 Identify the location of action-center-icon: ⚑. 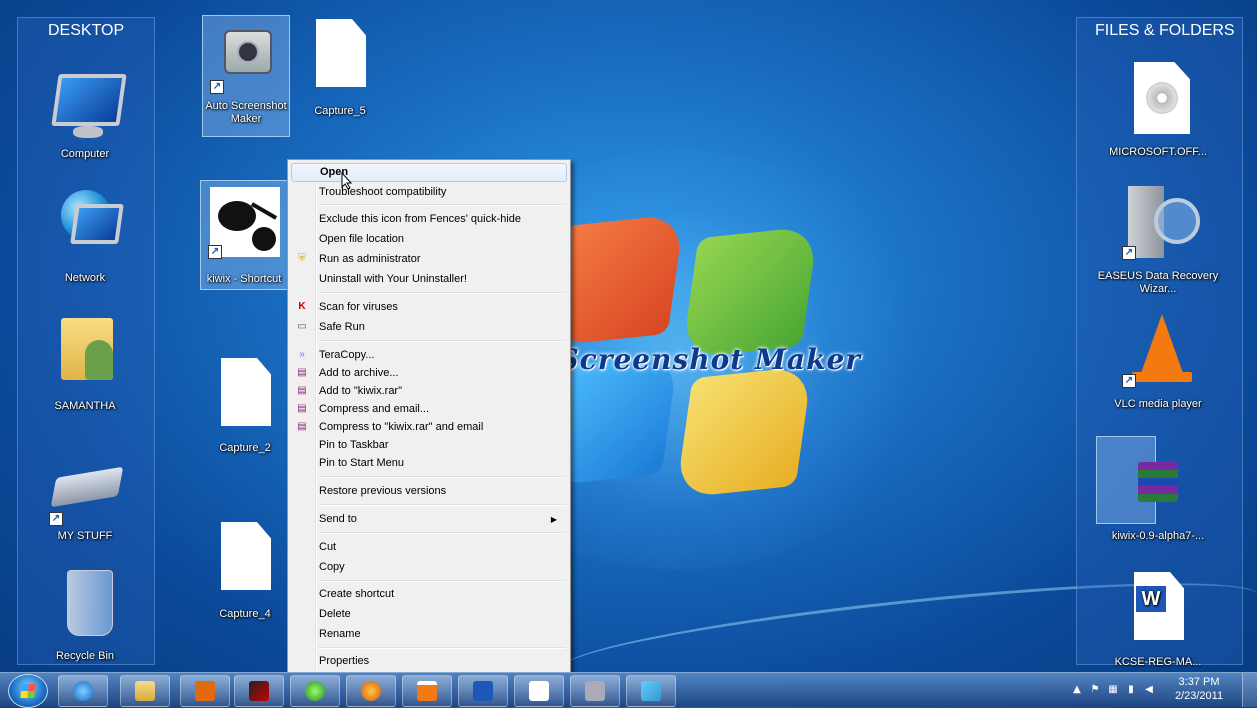
(1095, 690).